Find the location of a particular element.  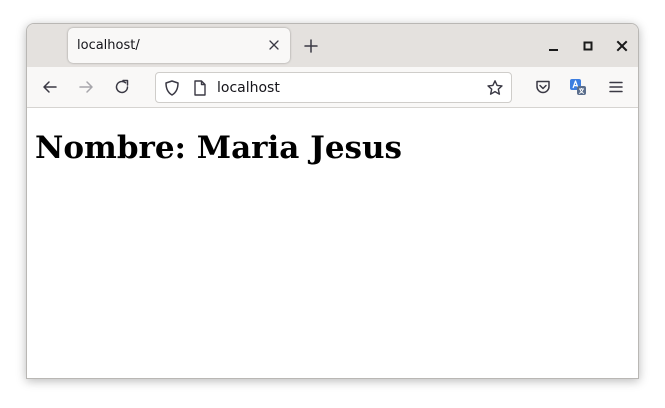

navigation-toolbar: localhost is located at coordinates (332, 87).